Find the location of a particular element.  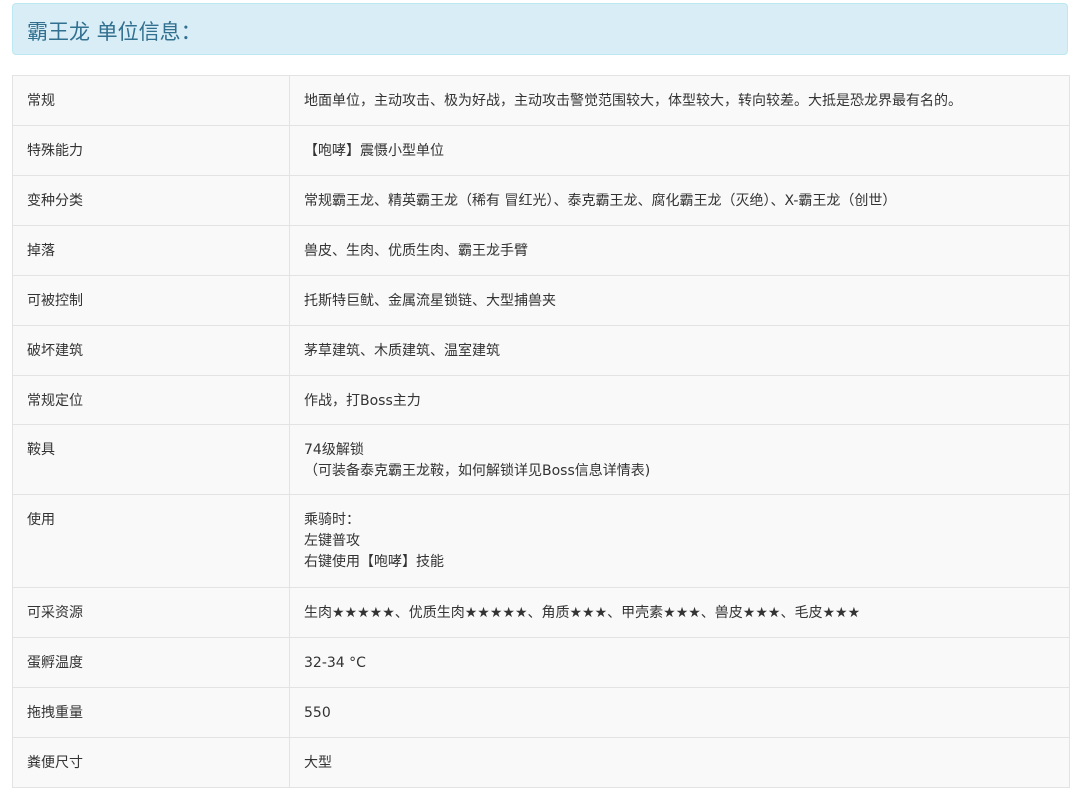

table-row: 粪便尺寸 大型 is located at coordinates (541, 762).